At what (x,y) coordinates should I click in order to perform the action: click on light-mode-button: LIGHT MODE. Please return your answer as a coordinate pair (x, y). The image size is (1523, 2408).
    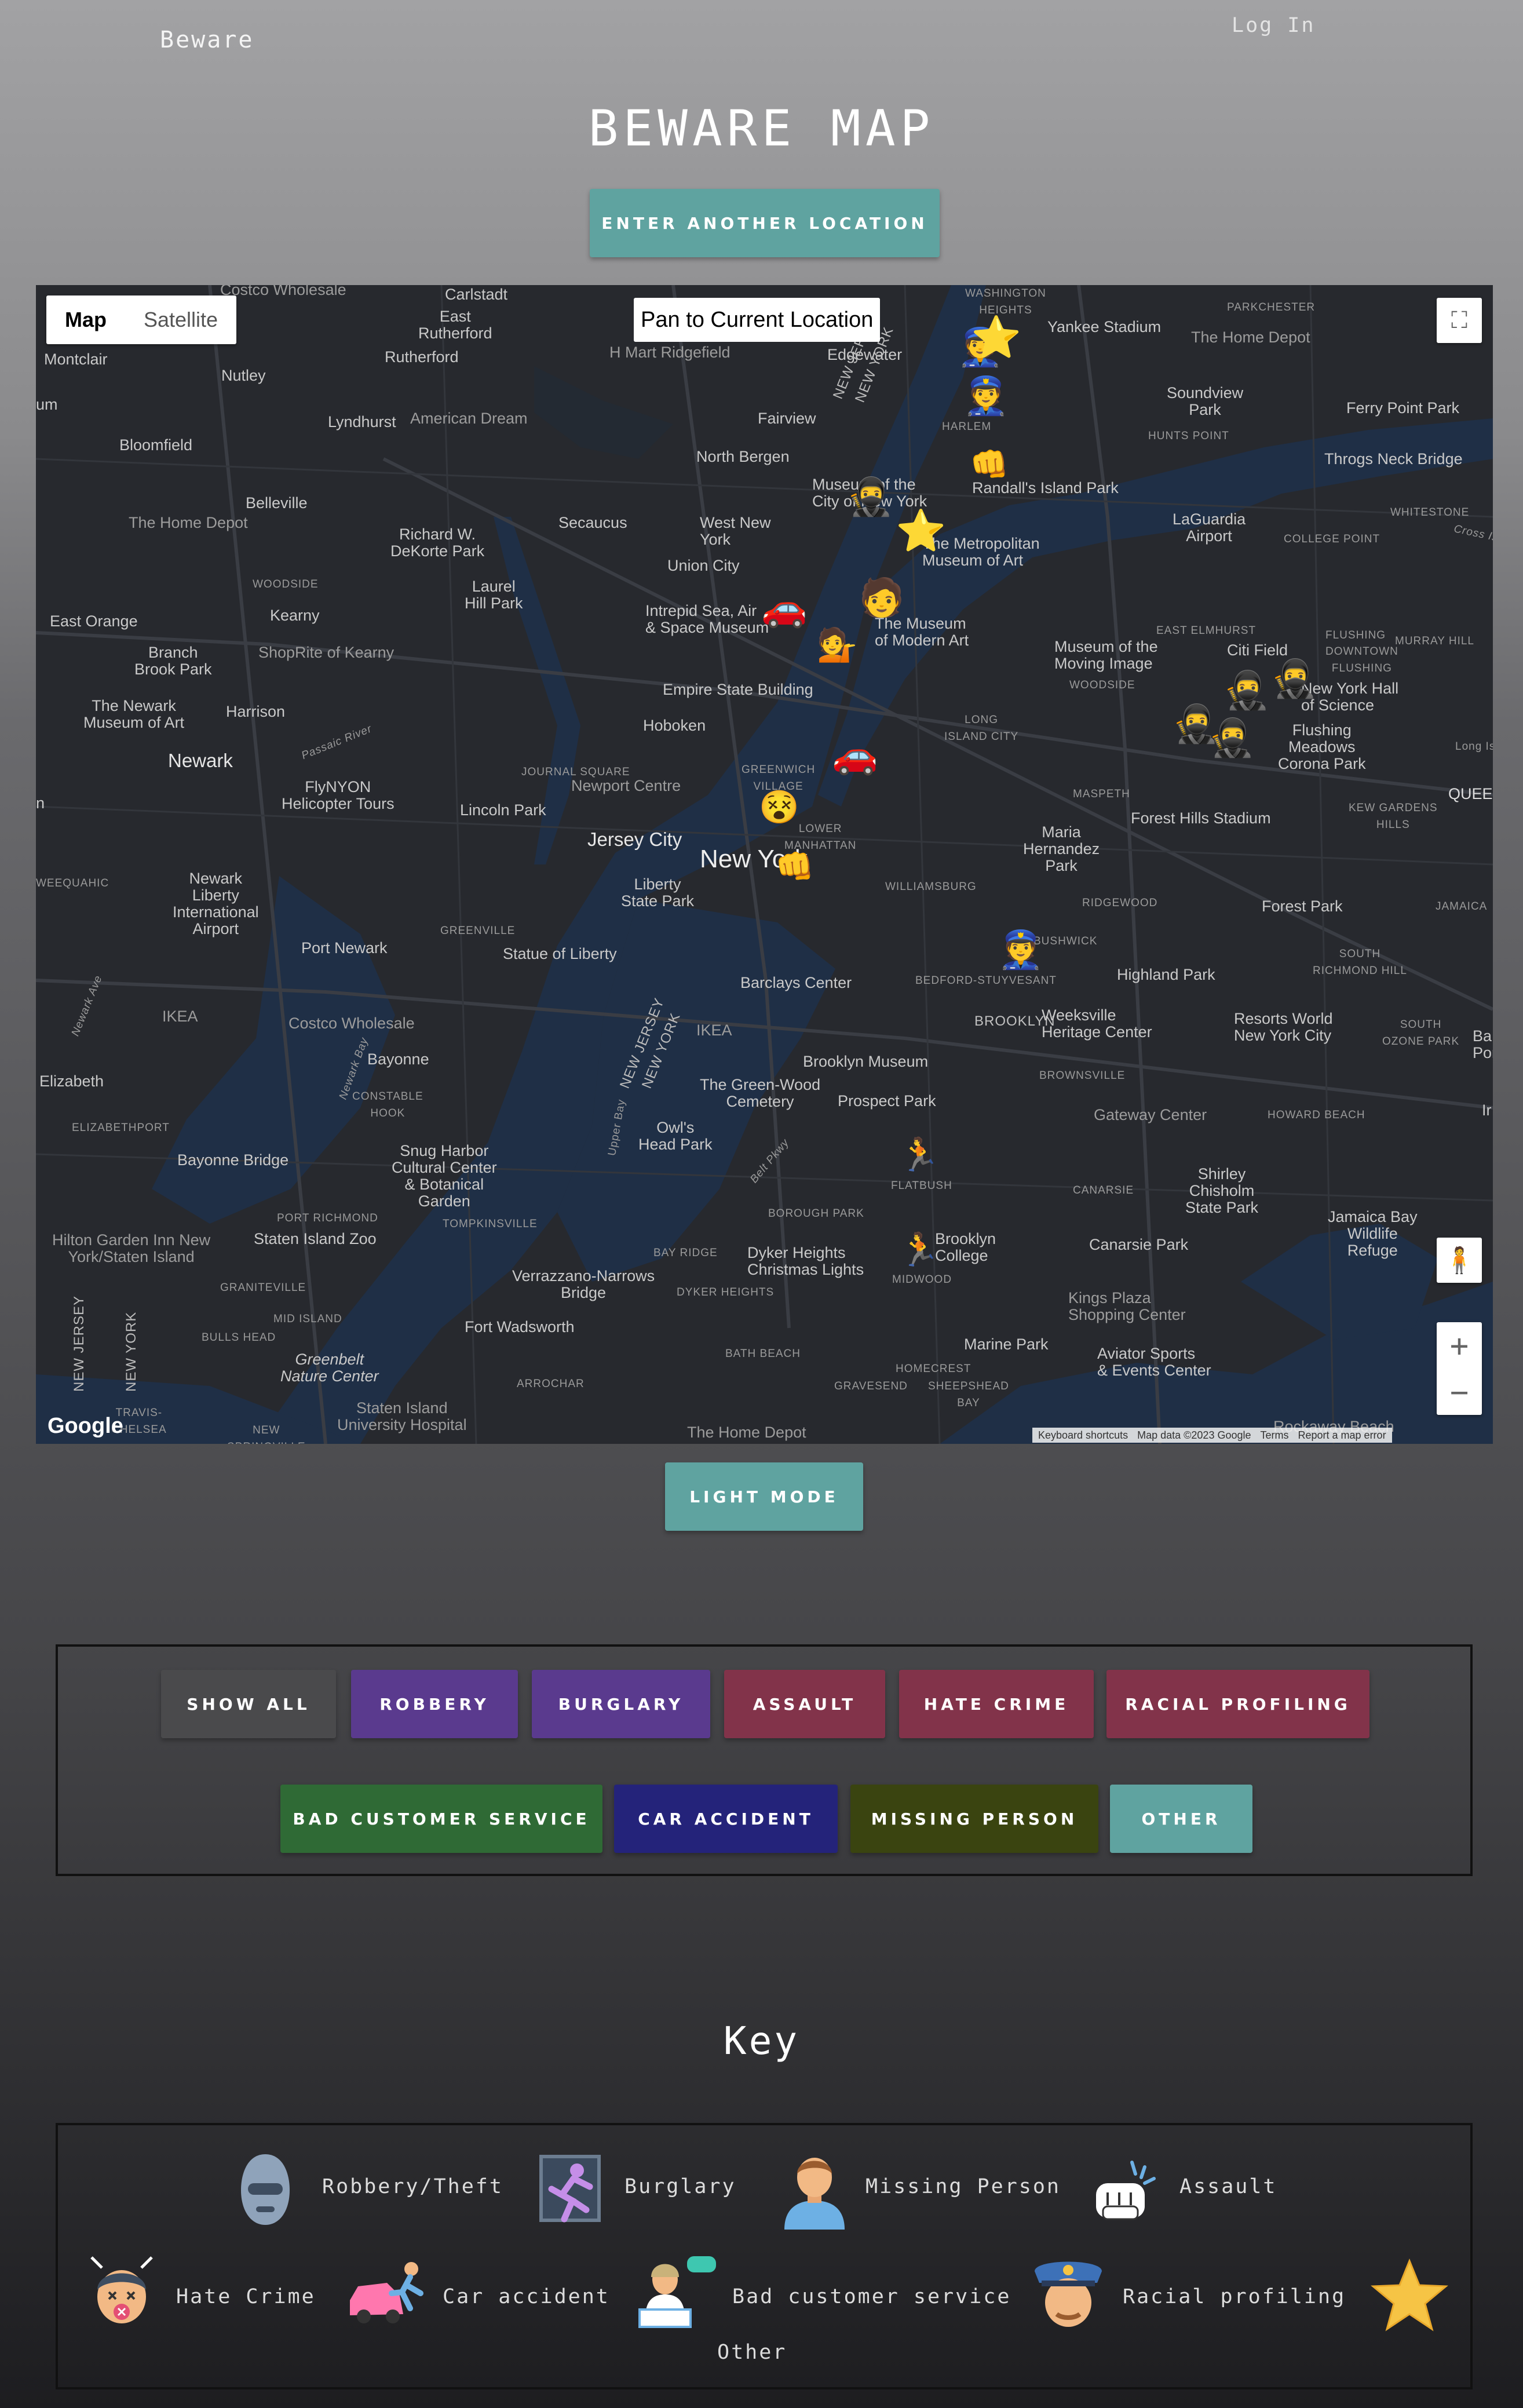
    Looking at the image, I should click on (764, 1496).